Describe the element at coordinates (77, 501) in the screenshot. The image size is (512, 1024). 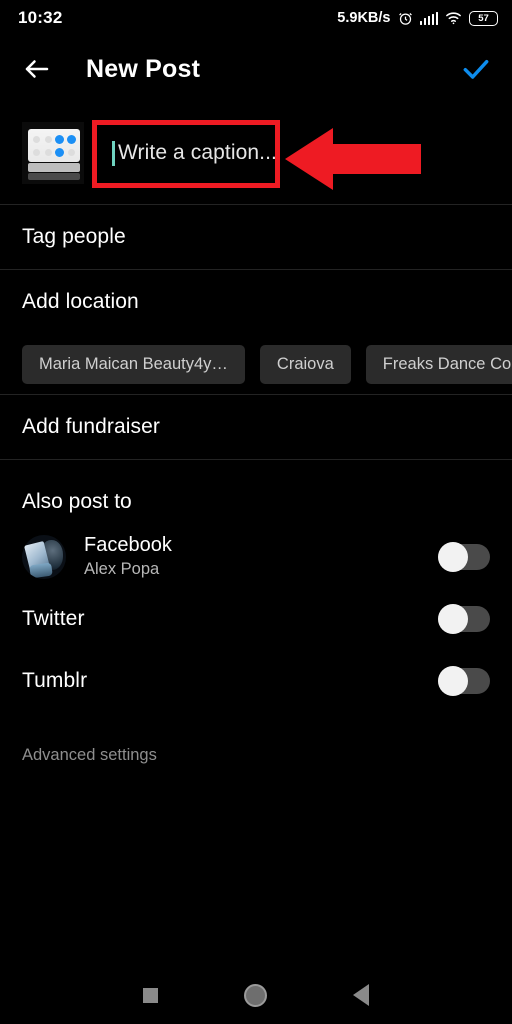
I see `also-post-to-heading: Also post to` at that location.